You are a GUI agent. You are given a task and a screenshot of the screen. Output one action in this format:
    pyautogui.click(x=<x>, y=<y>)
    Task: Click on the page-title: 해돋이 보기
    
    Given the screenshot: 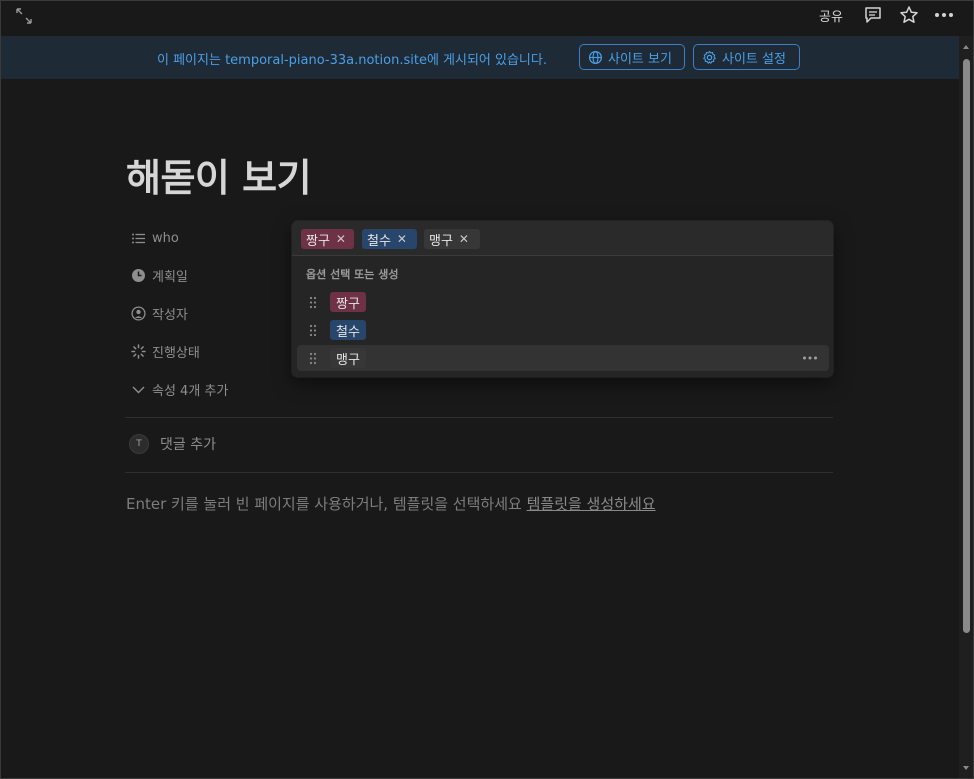 What is the action you would take?
    pyautogui.click(x=219, y=174)
    